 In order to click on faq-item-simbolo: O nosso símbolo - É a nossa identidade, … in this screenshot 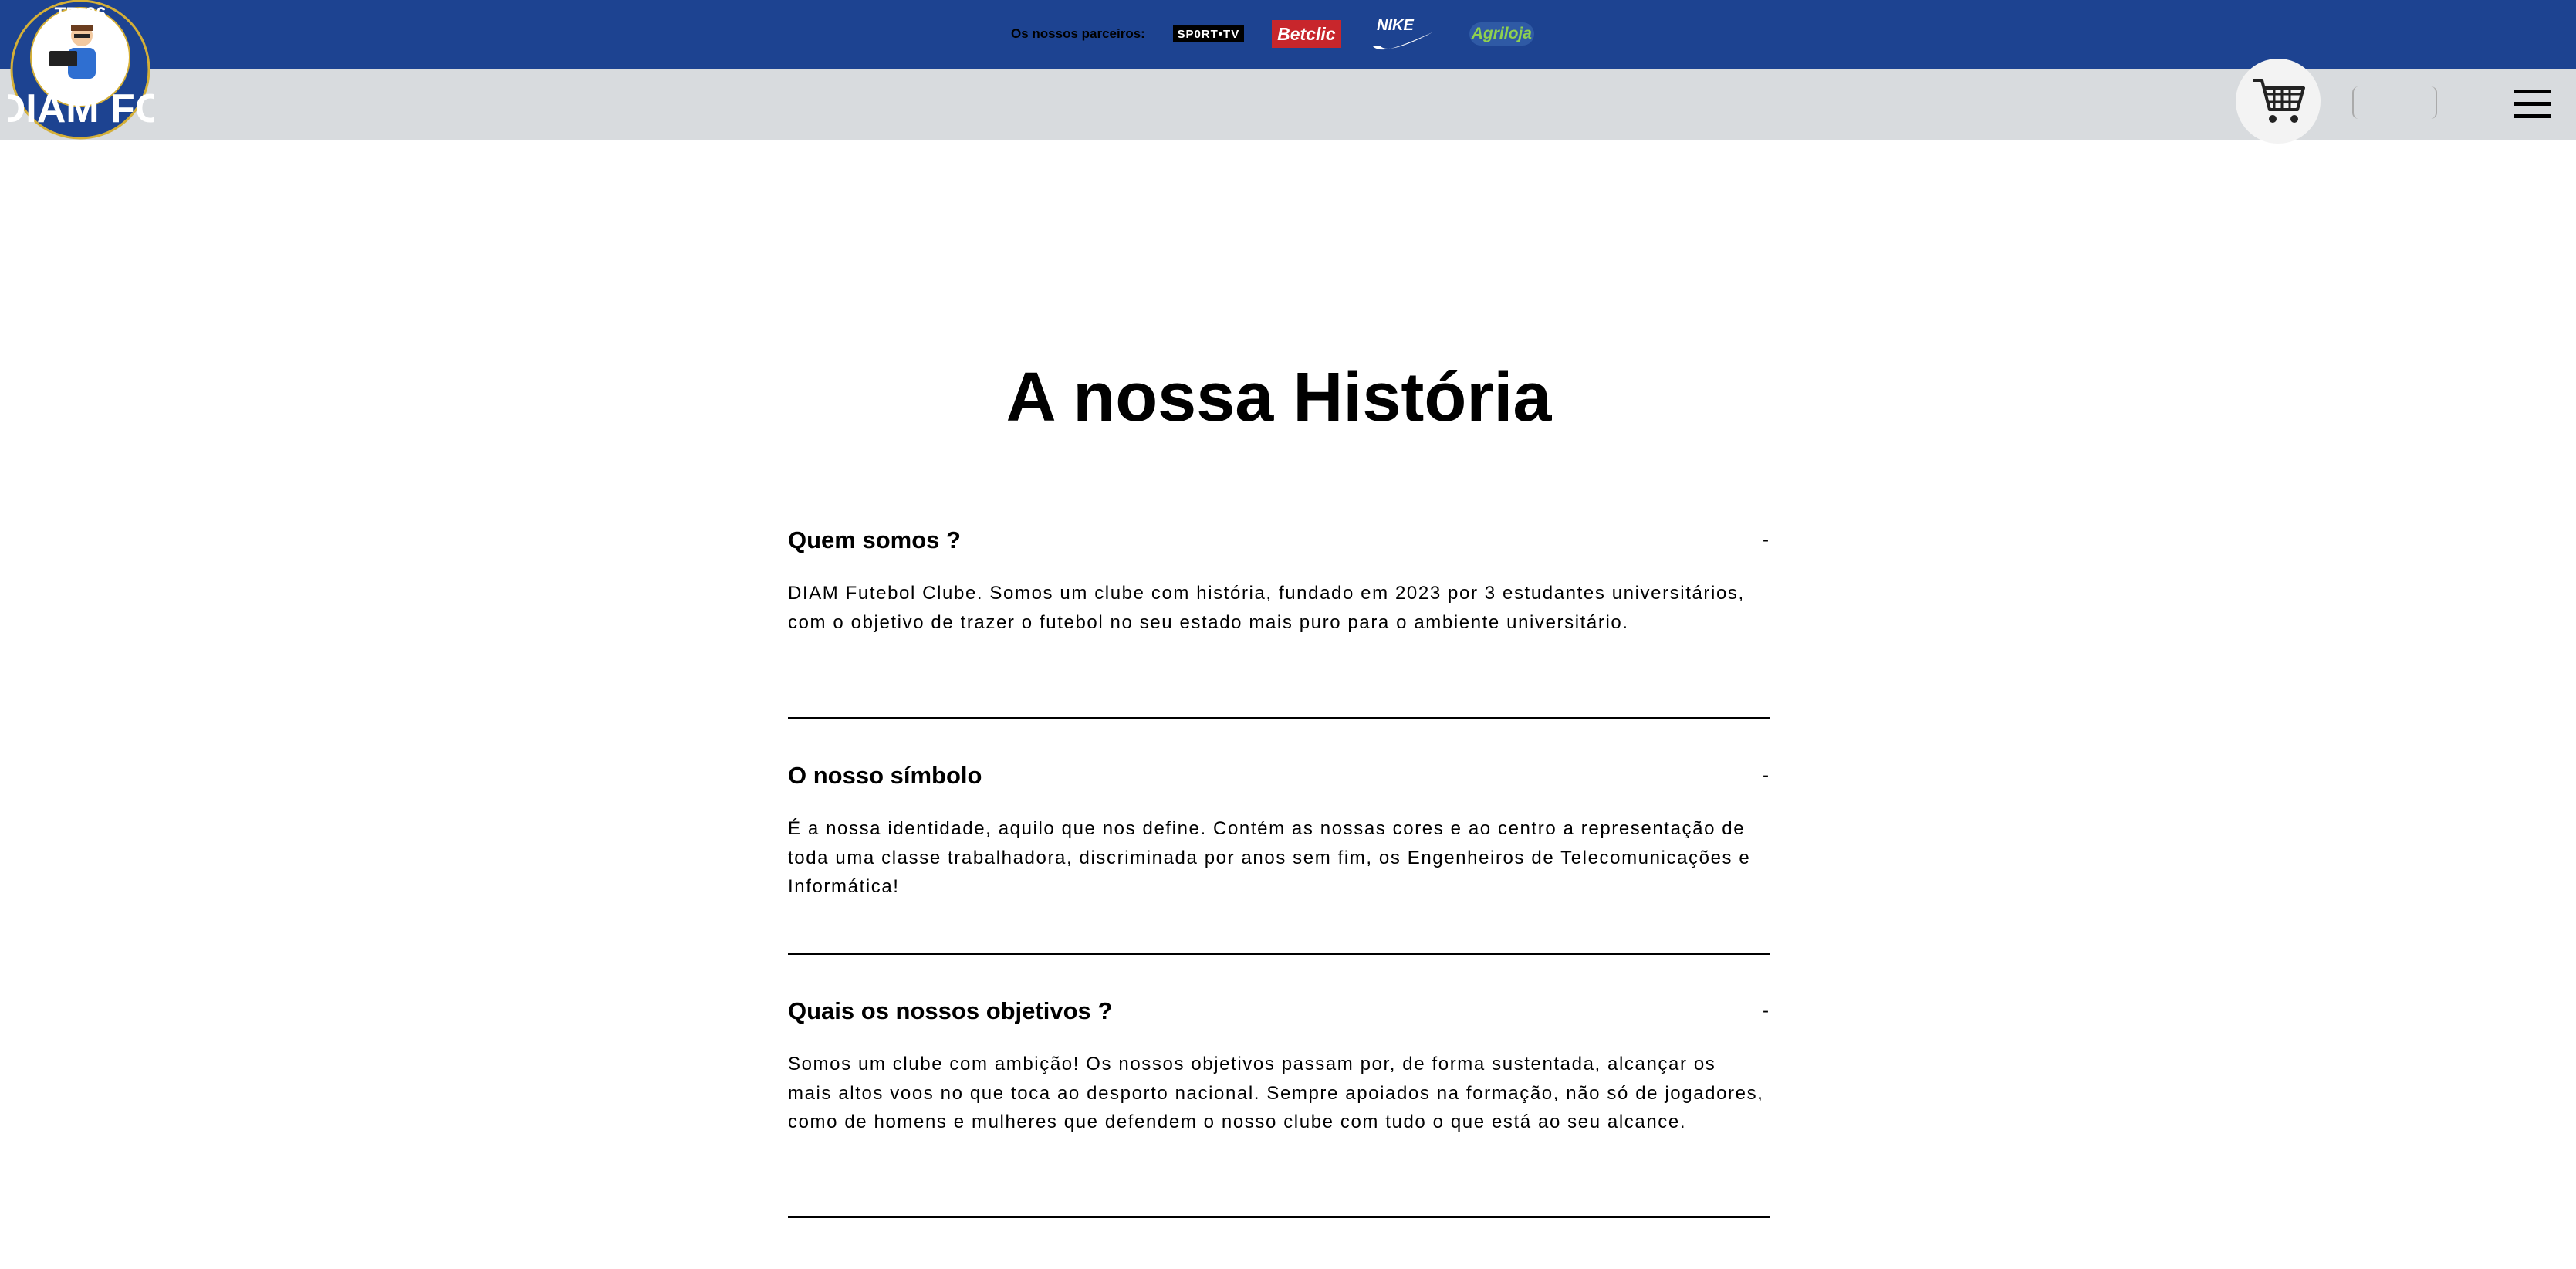, I will do `click(1279, 831)`.